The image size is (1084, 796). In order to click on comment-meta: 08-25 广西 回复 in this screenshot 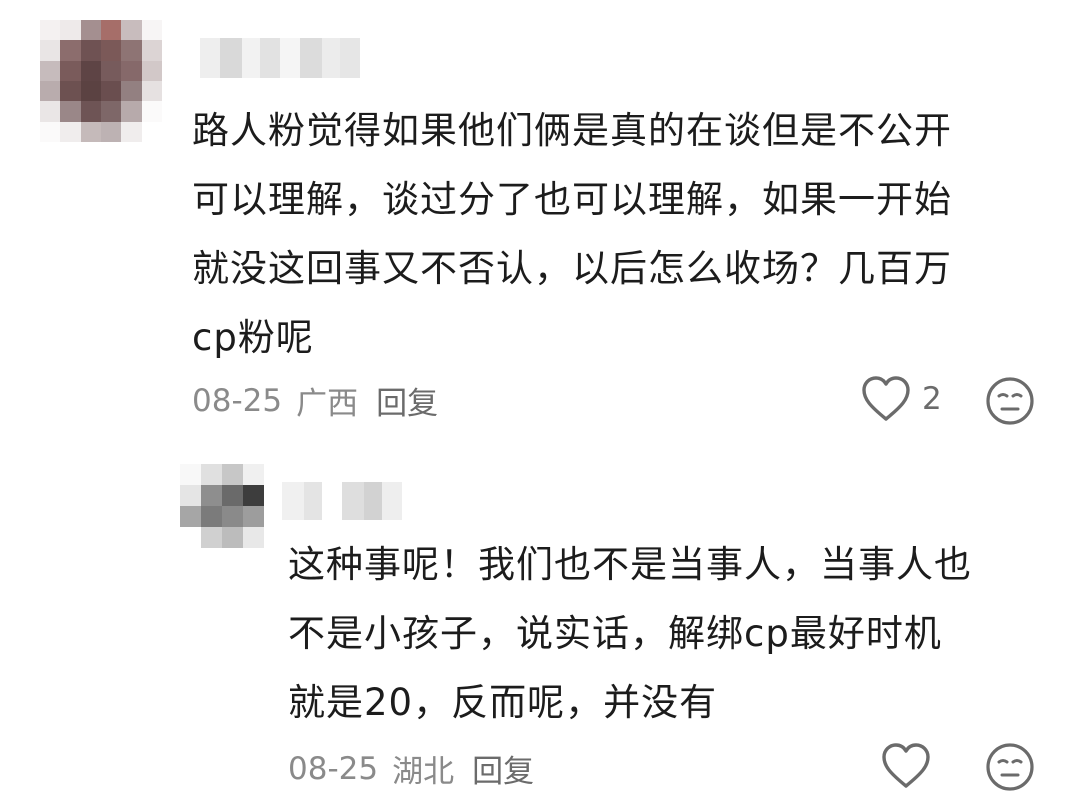, I will do `click(315, 400)`.